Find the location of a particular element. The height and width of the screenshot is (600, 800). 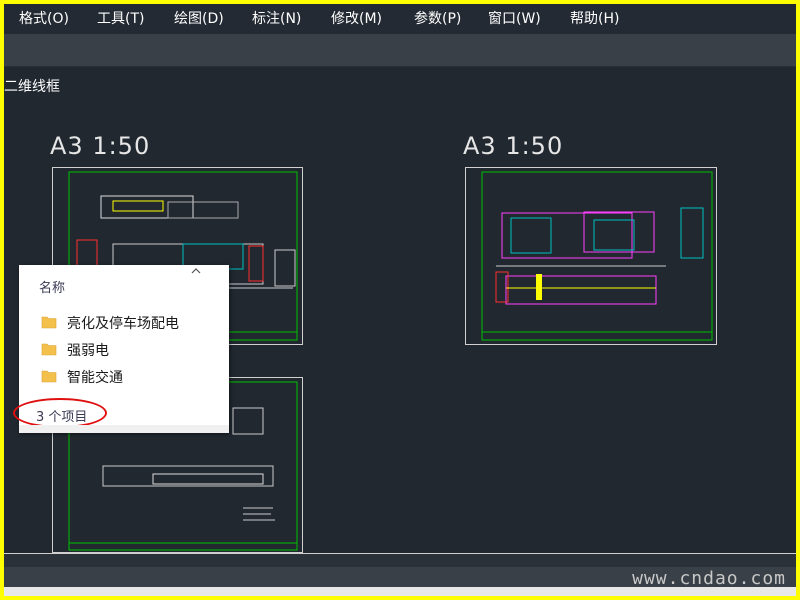

menu-window: 窗口(W) is located at coordinates (514, 19).